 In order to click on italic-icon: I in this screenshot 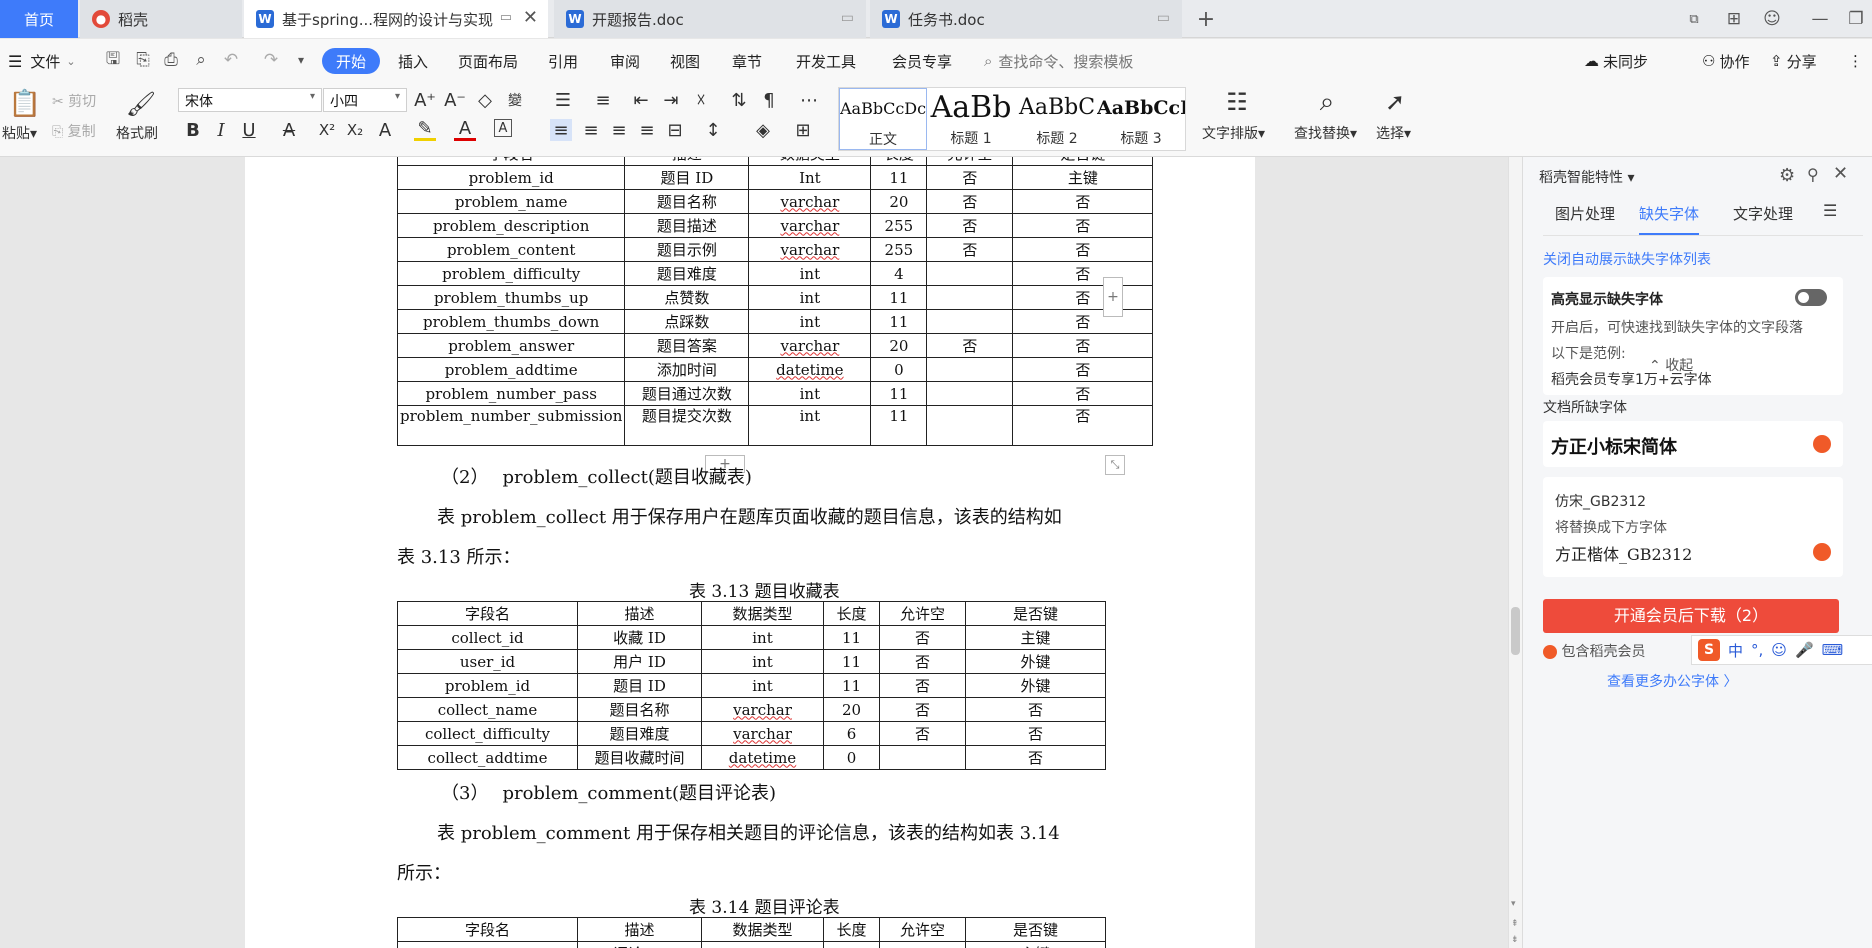, I will do `click(221, 130)`.